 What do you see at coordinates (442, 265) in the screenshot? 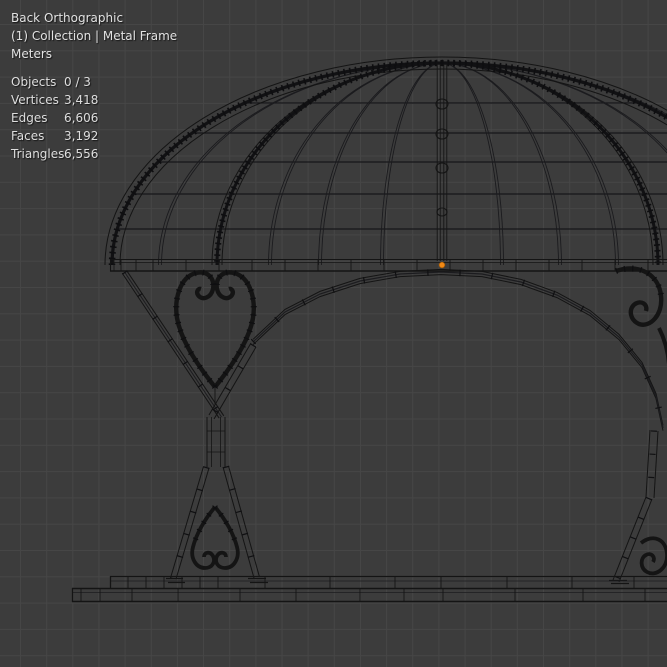
I see `object-origin-indicator` at bounding box center [442, 265].